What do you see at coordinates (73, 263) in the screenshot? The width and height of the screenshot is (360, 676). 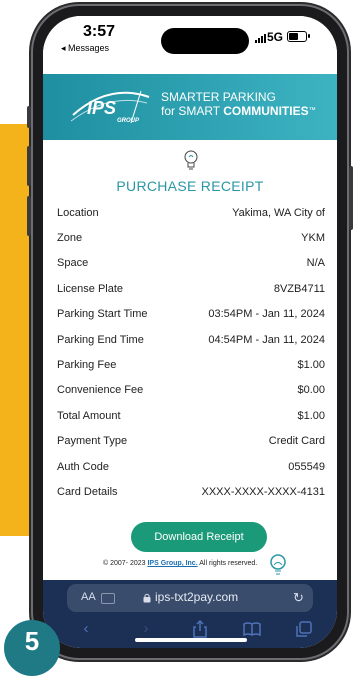 I see `row-label: Space` at bounding box center [73, 263].